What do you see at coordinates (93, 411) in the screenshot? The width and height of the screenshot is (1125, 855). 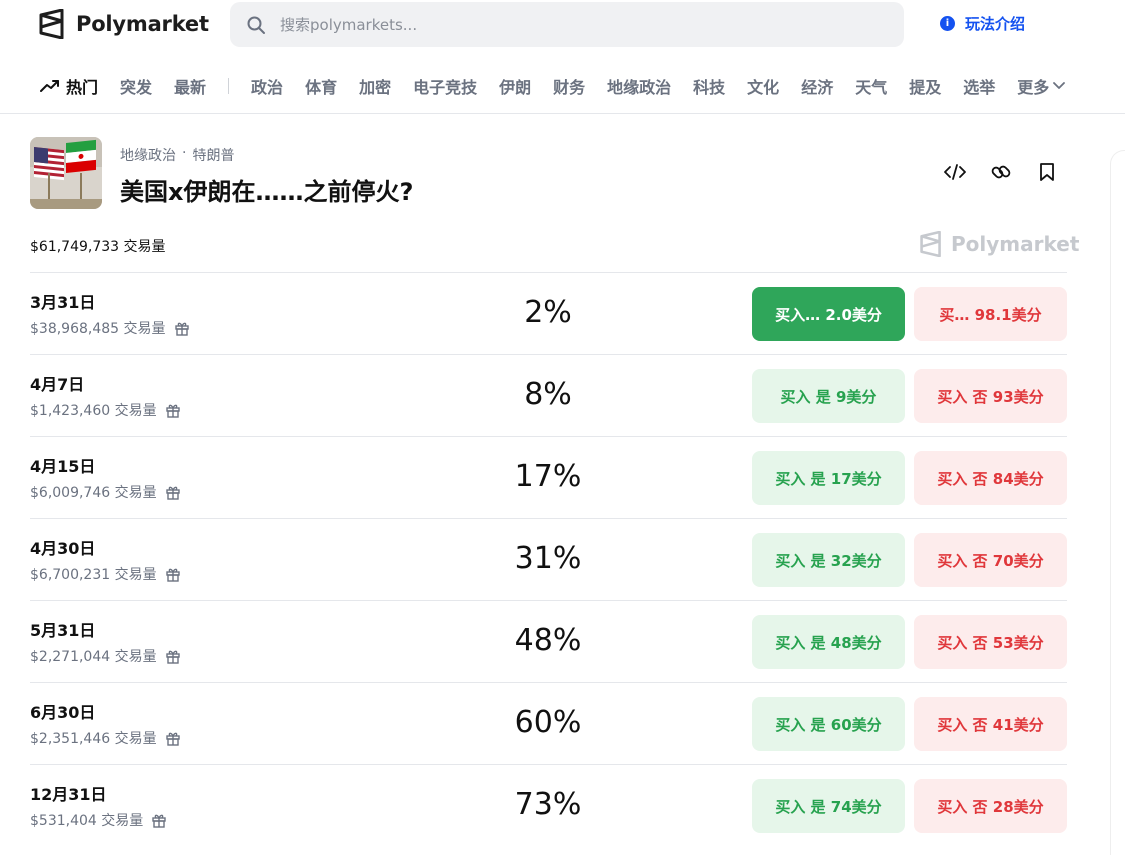 I see `outcome-volume-text: $1,423,460 交易量` at bounding box center [93, 411].